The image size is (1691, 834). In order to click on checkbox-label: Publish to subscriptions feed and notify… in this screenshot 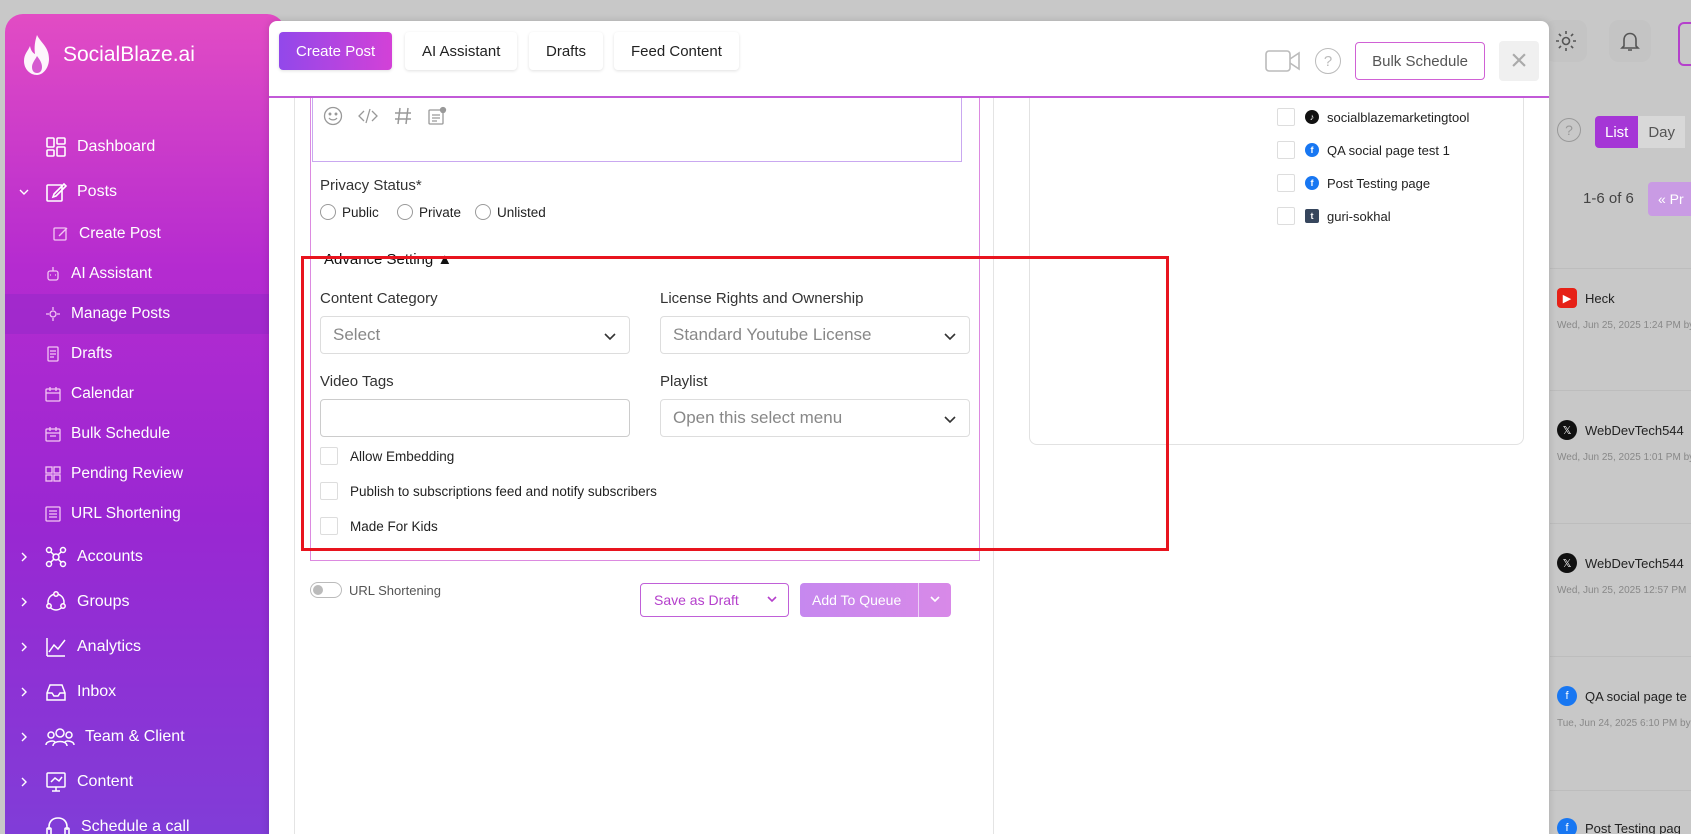, I will do `click(503, 491)`.